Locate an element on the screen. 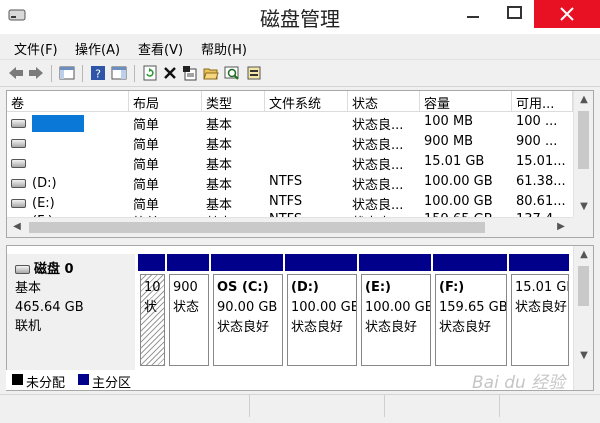 The height and width of the screenshot is (423, 600). selected-volume-highlight is located at coordinates (58, 123).